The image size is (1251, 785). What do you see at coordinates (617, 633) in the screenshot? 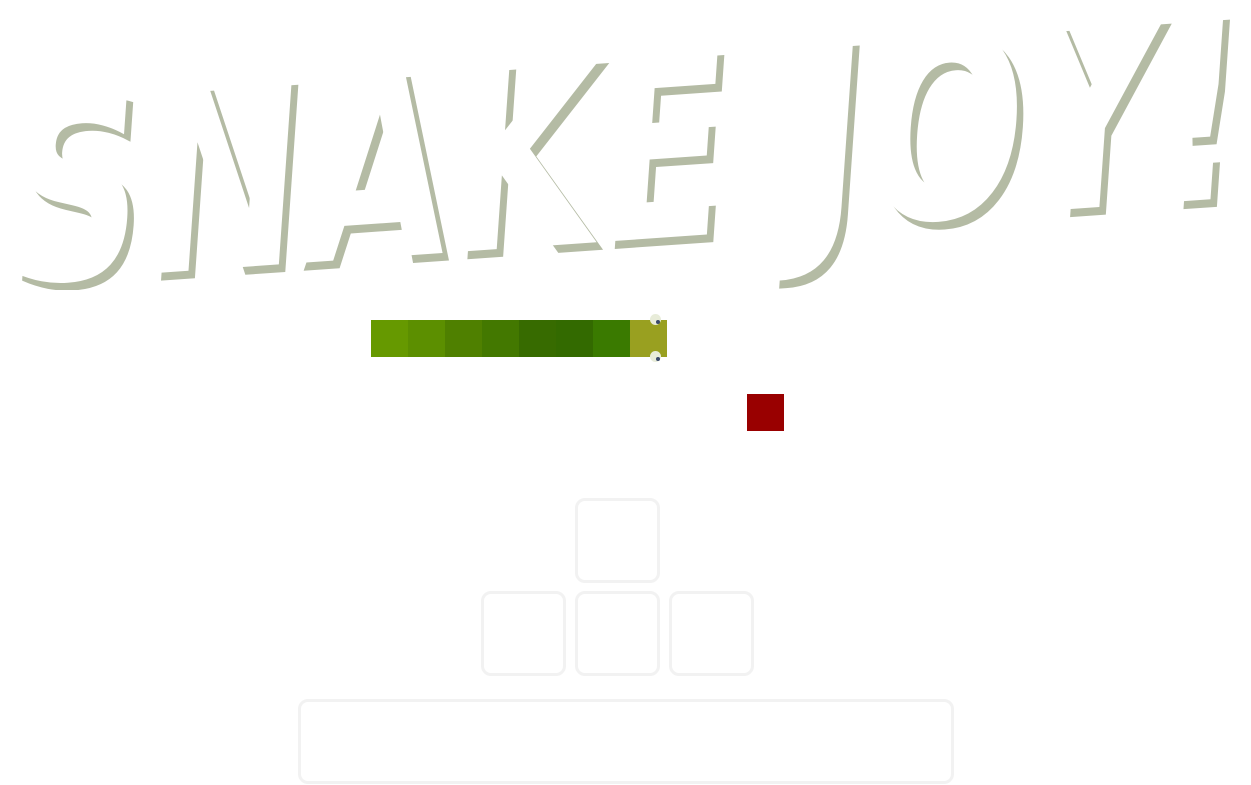
I see `down-arrow-key` at bounding box center [617, 633].